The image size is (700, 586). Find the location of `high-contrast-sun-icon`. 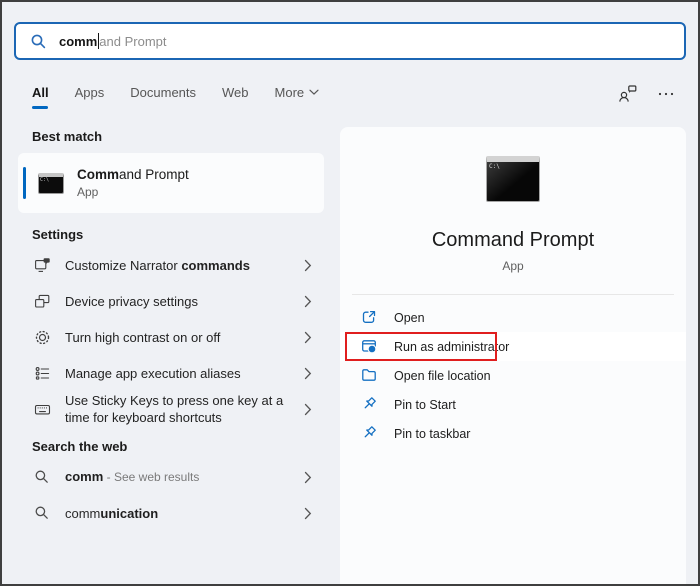

high-contrast-sun-icon is located at coordinates (42, 337).